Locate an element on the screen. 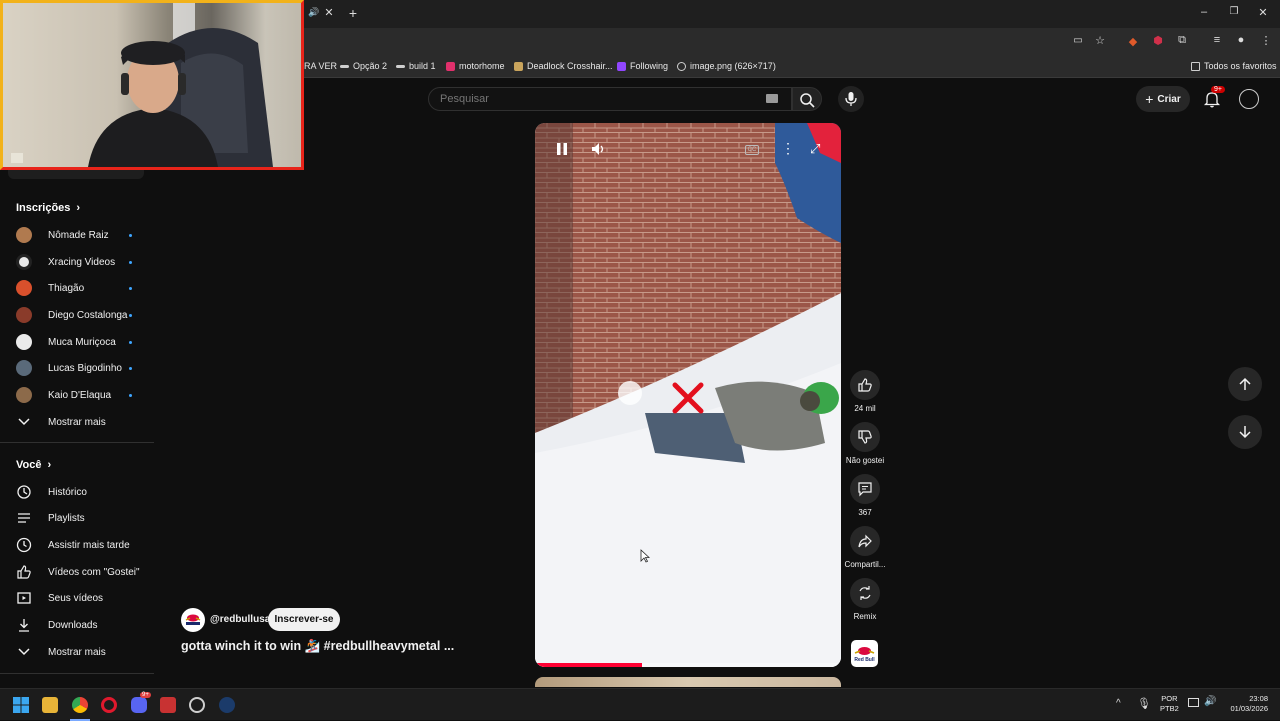  remix-button: Remix is located at coordinates (865, 599).